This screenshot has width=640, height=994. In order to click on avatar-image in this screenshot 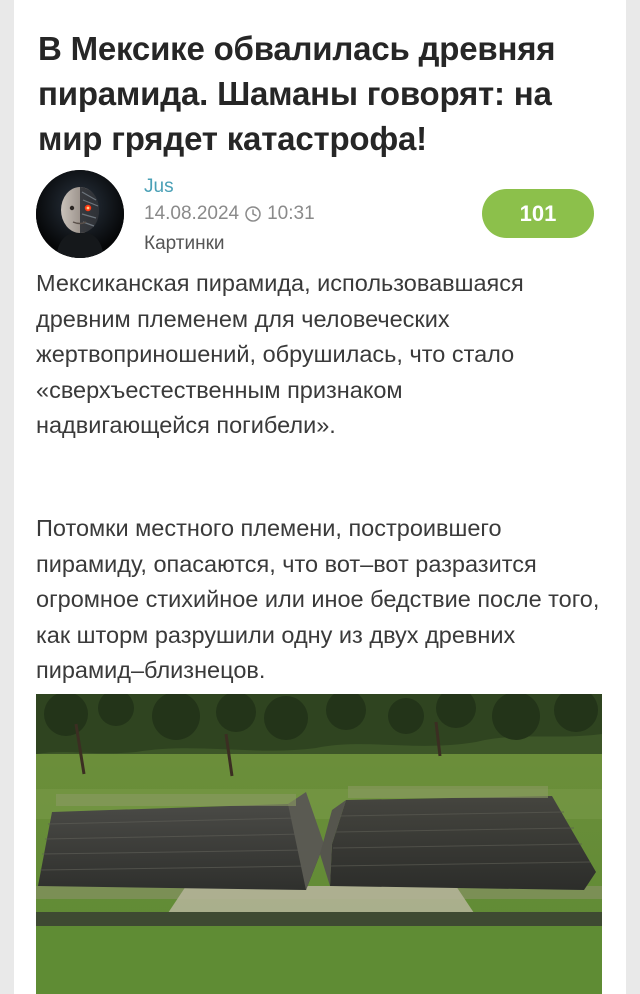, I will do `click(80, 214)`.